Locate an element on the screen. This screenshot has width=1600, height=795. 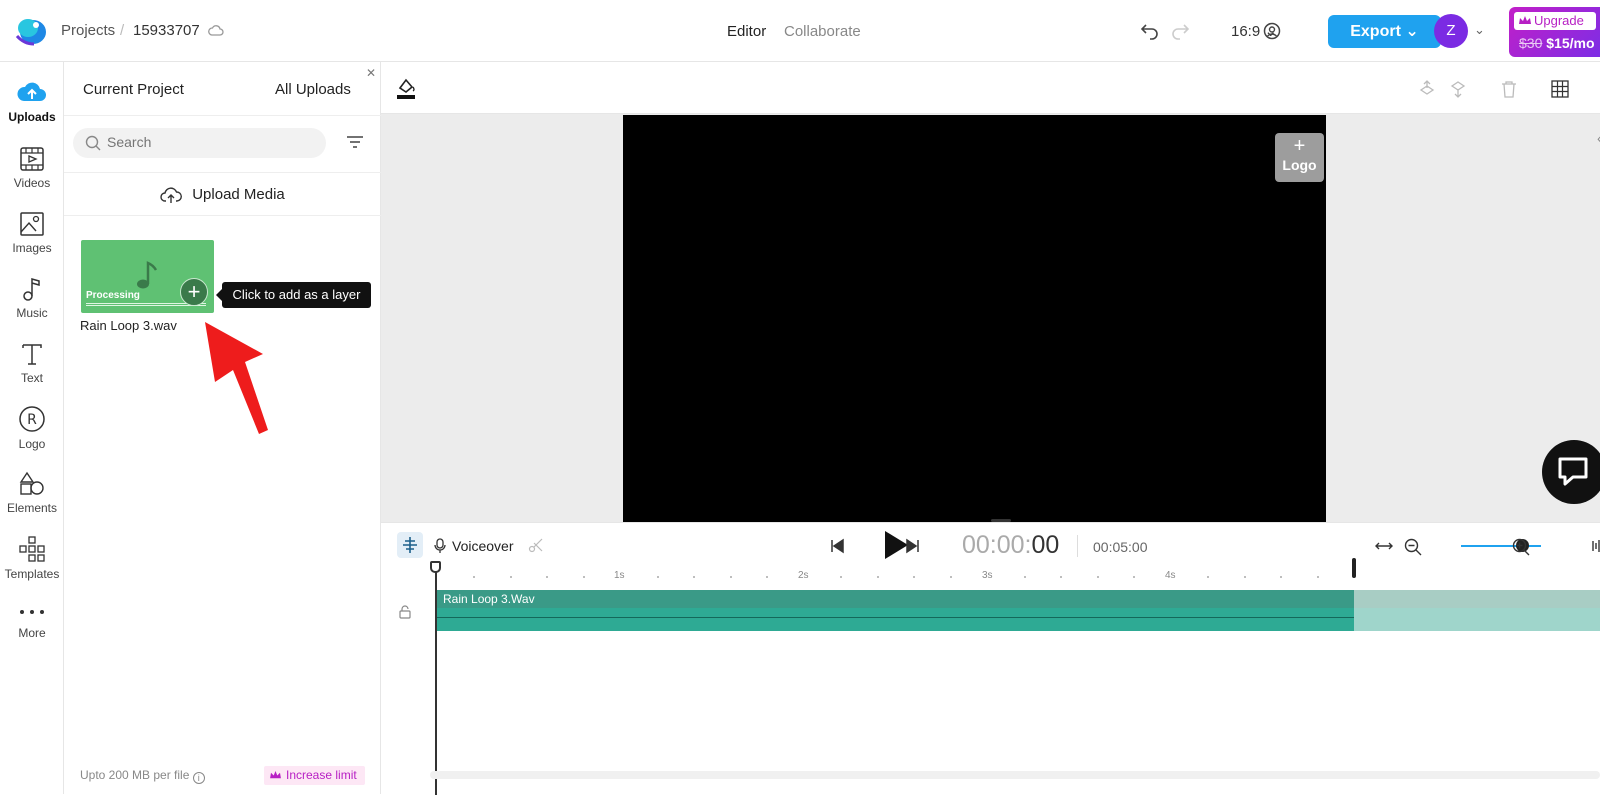
tab-current-project: Current Project is located at coordinates (133, 89).